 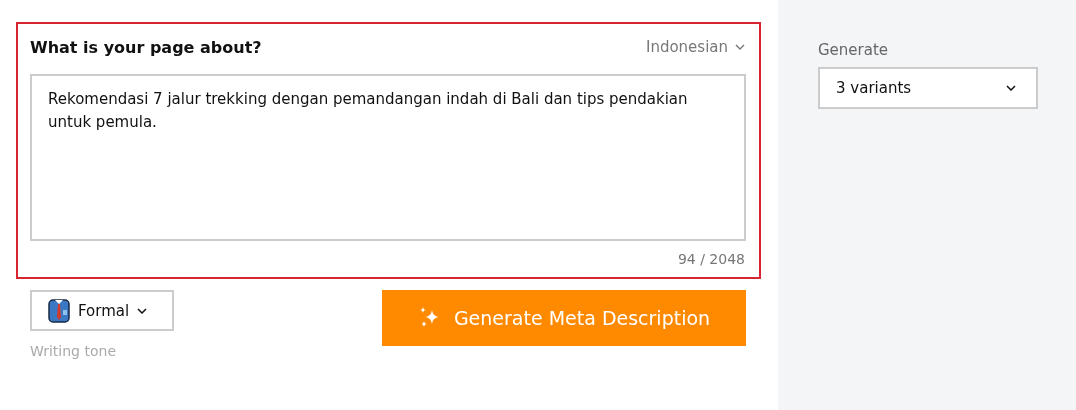 I want to click on tone-caption: Writing tone, so click(x=73, y=351).